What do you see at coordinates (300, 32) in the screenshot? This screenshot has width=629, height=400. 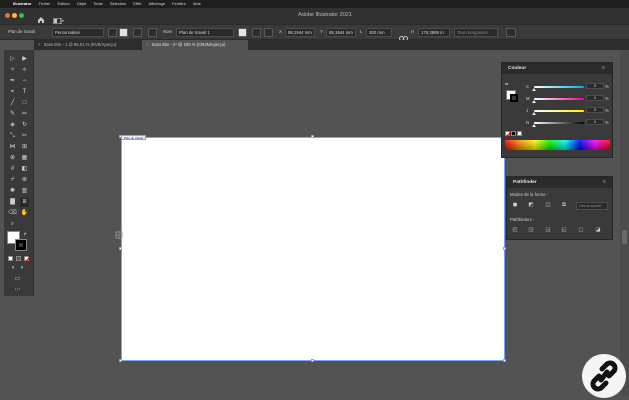 I see `x-field: 88,1944 mm` at bounding box center [300, 32].